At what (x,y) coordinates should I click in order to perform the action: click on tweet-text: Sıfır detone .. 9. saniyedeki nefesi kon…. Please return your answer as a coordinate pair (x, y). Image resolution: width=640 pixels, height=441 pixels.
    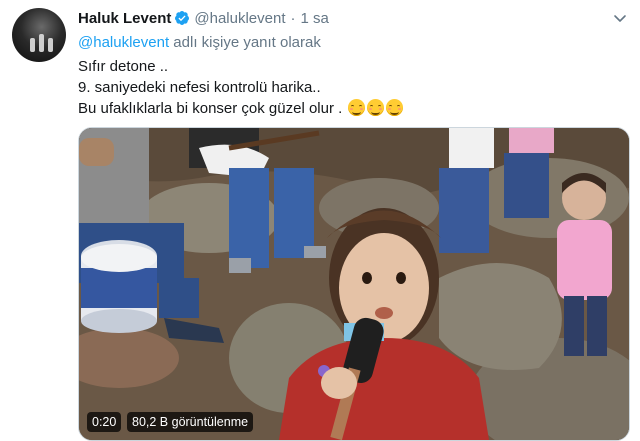
    Looking at the image, I should click on (241, 87).